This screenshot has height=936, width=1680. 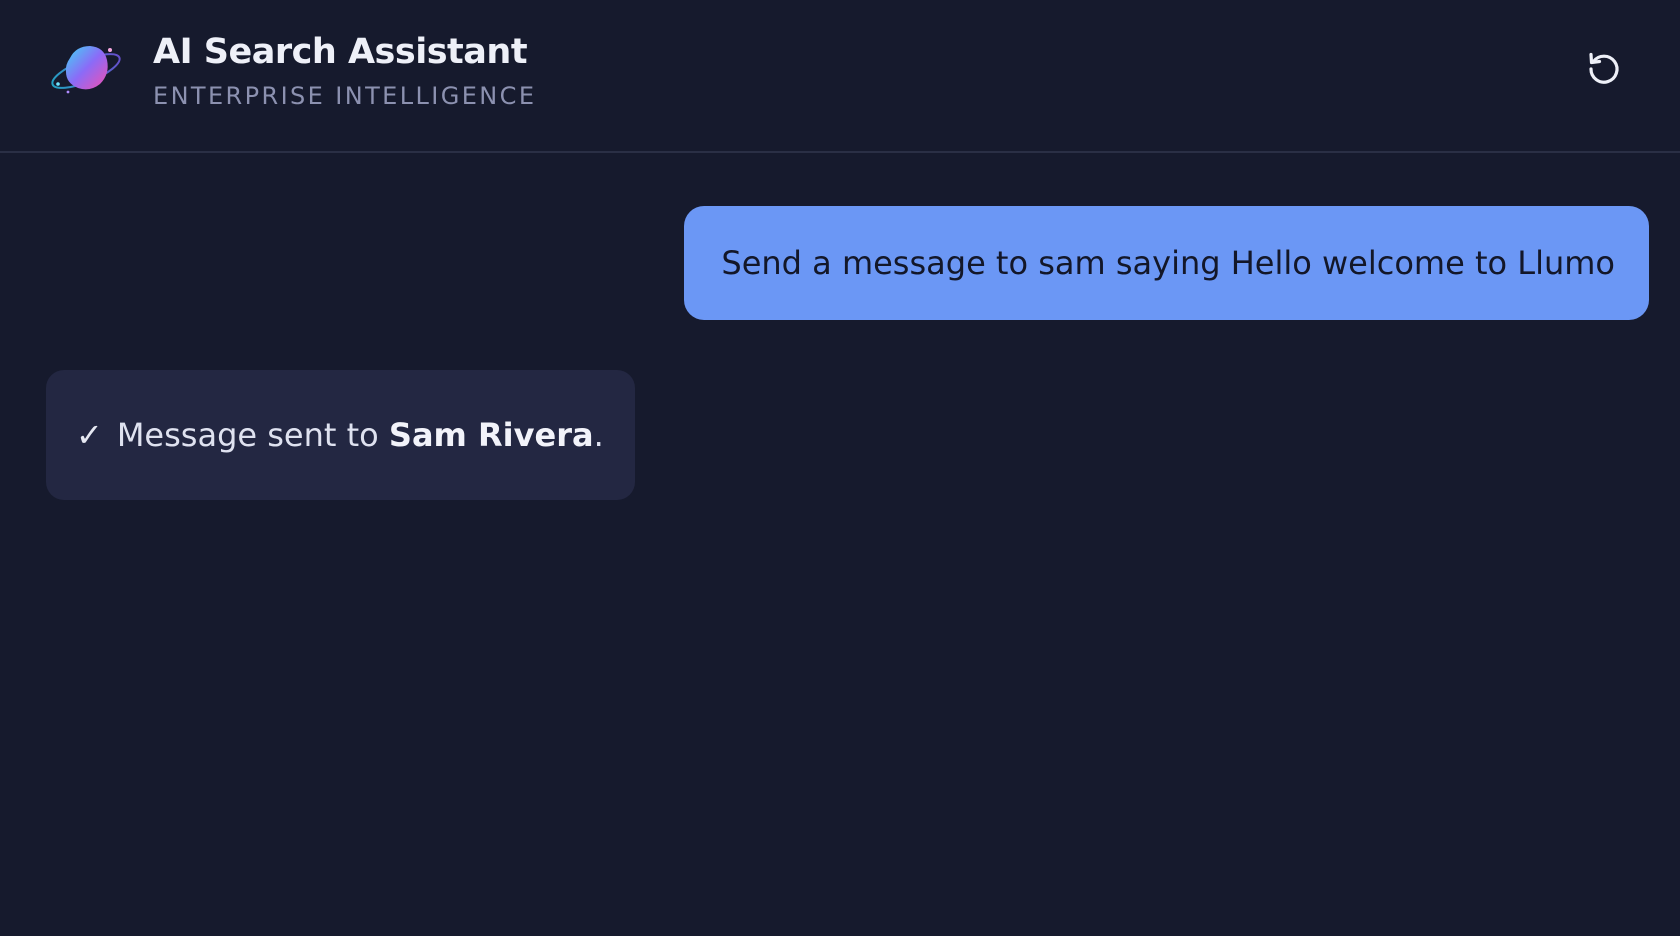 I want to click on recipient-name: Sam Rivera, so click(x=491, y=435).